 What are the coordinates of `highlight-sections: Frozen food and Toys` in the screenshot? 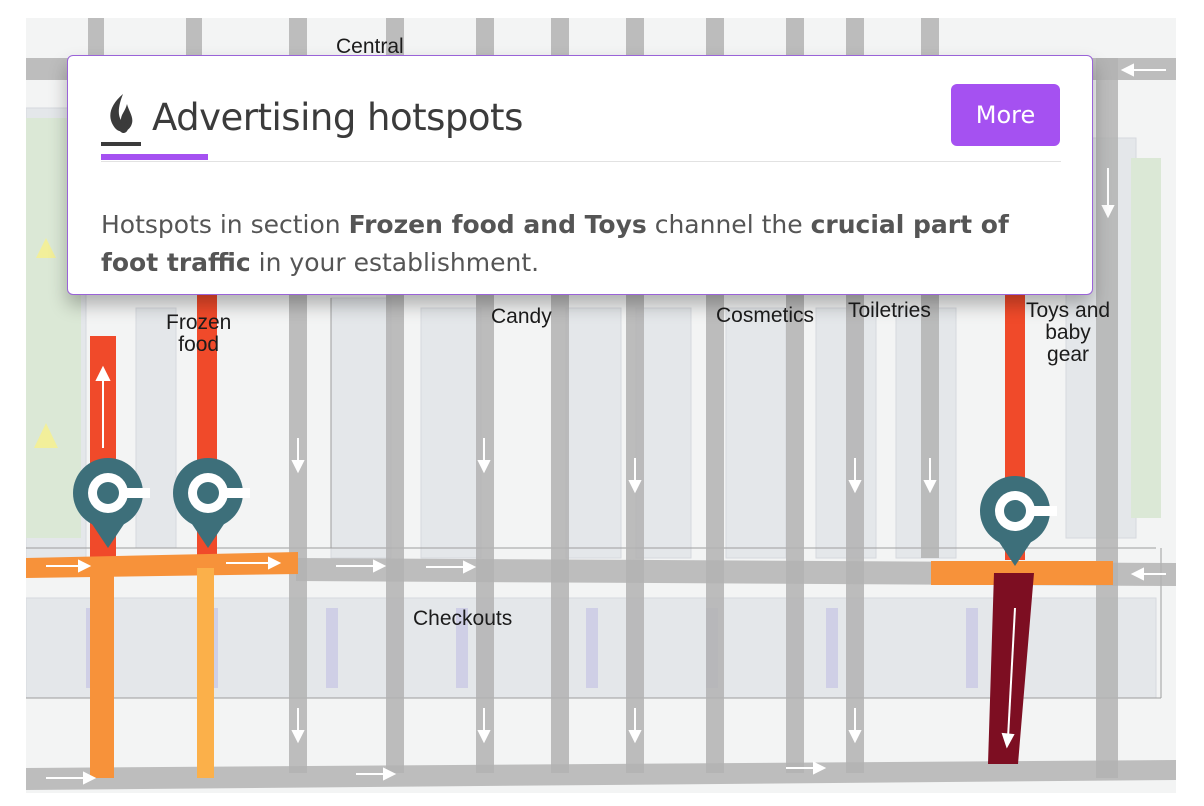 It's located at (497, 224).